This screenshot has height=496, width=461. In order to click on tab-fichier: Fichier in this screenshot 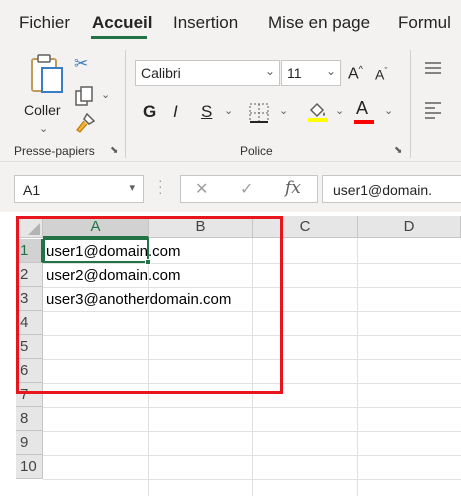, I will do `click(44, 23)`.